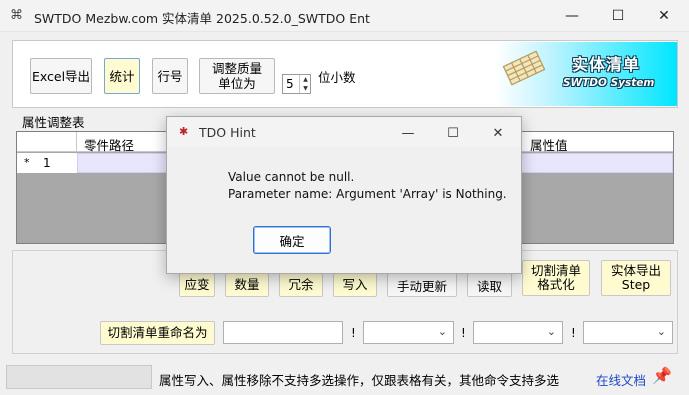  Describe the element at coordinates (606, 64) in the screenshot. I see `banner-title: 实体清单` at that location.